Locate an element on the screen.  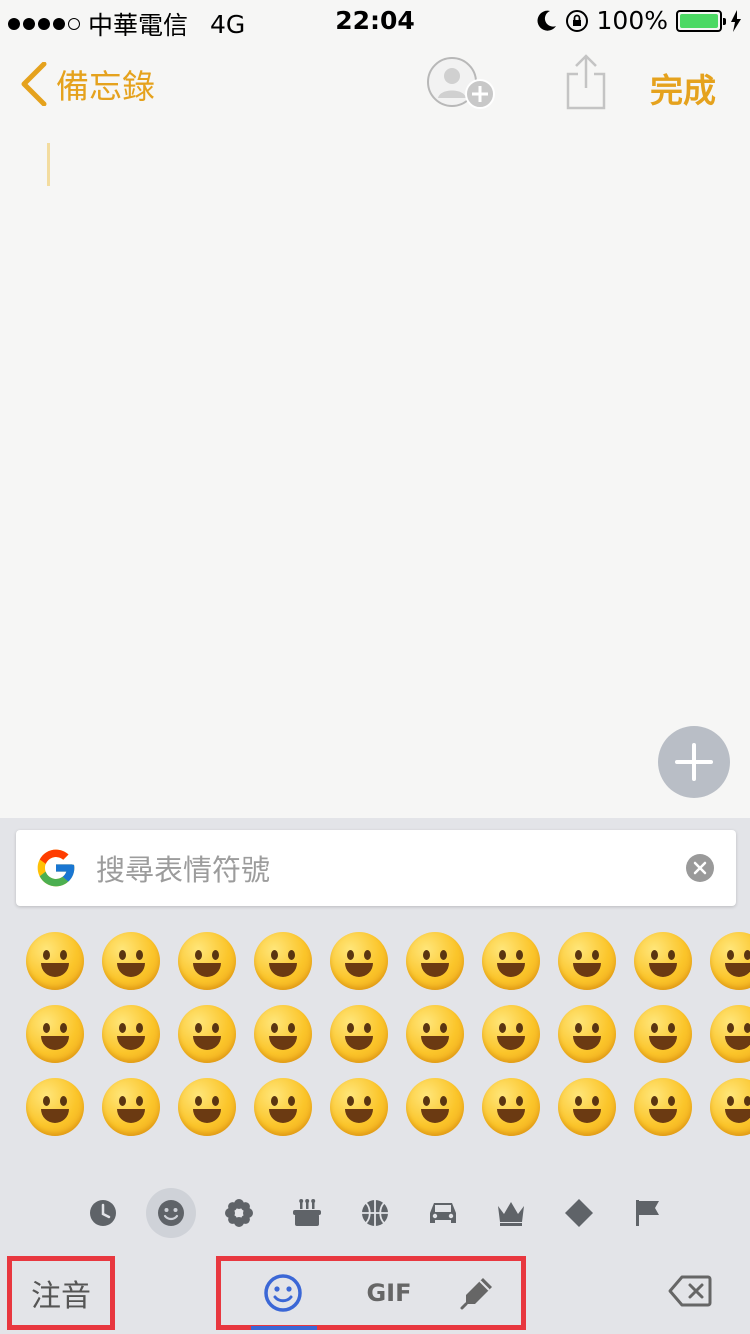
keyboard-mode-group: GIF is located at coordinates (371, 1293).